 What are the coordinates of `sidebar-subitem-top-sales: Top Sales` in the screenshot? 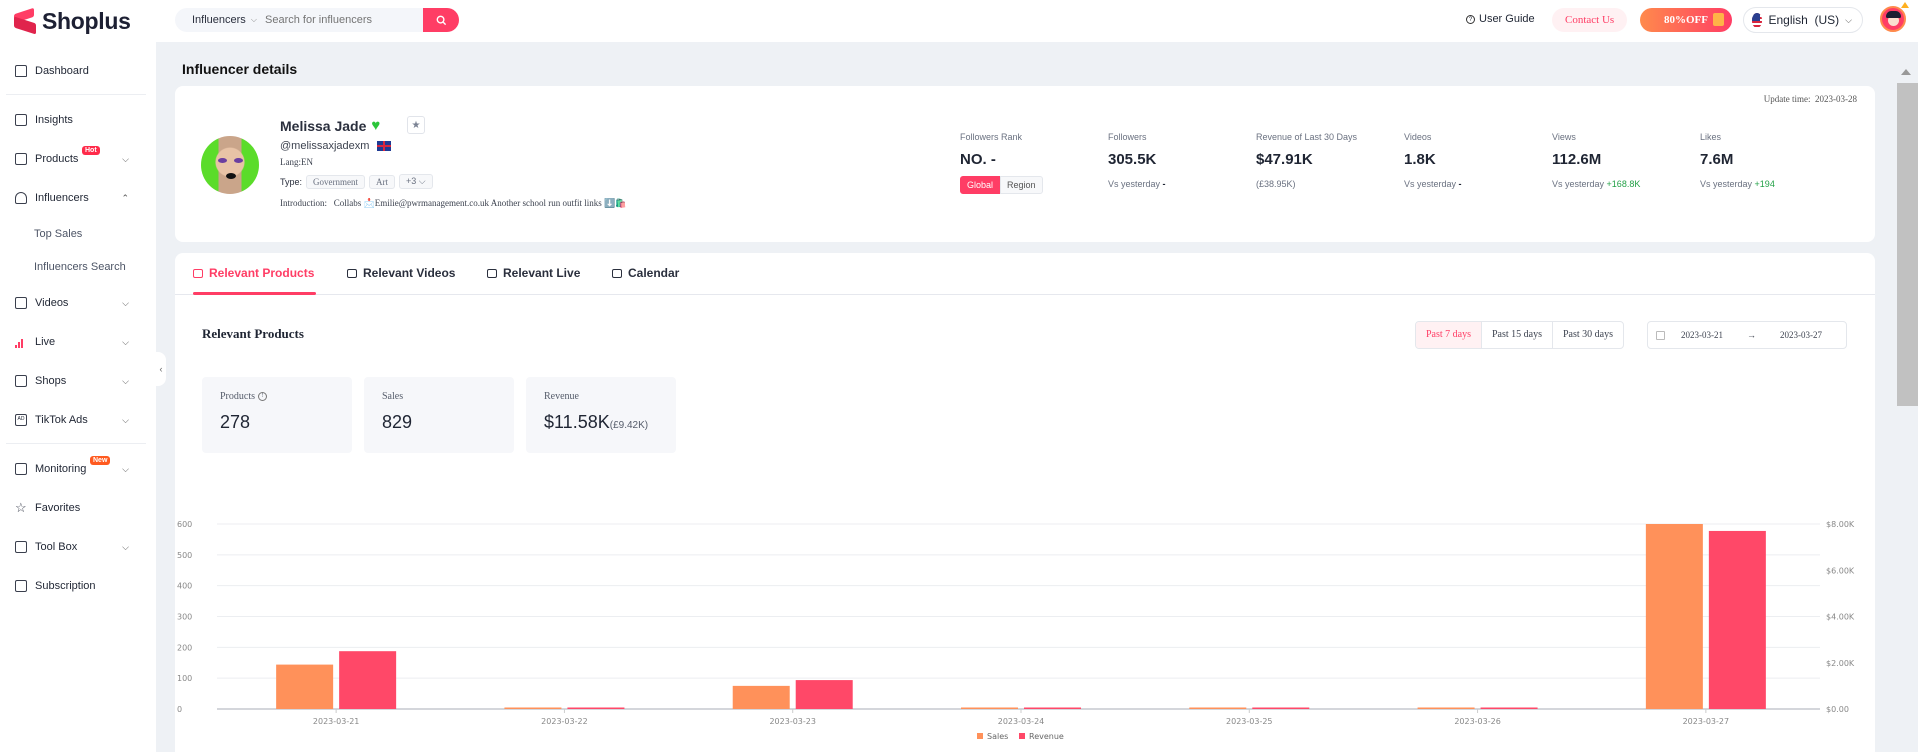 It's located at (58, 234).